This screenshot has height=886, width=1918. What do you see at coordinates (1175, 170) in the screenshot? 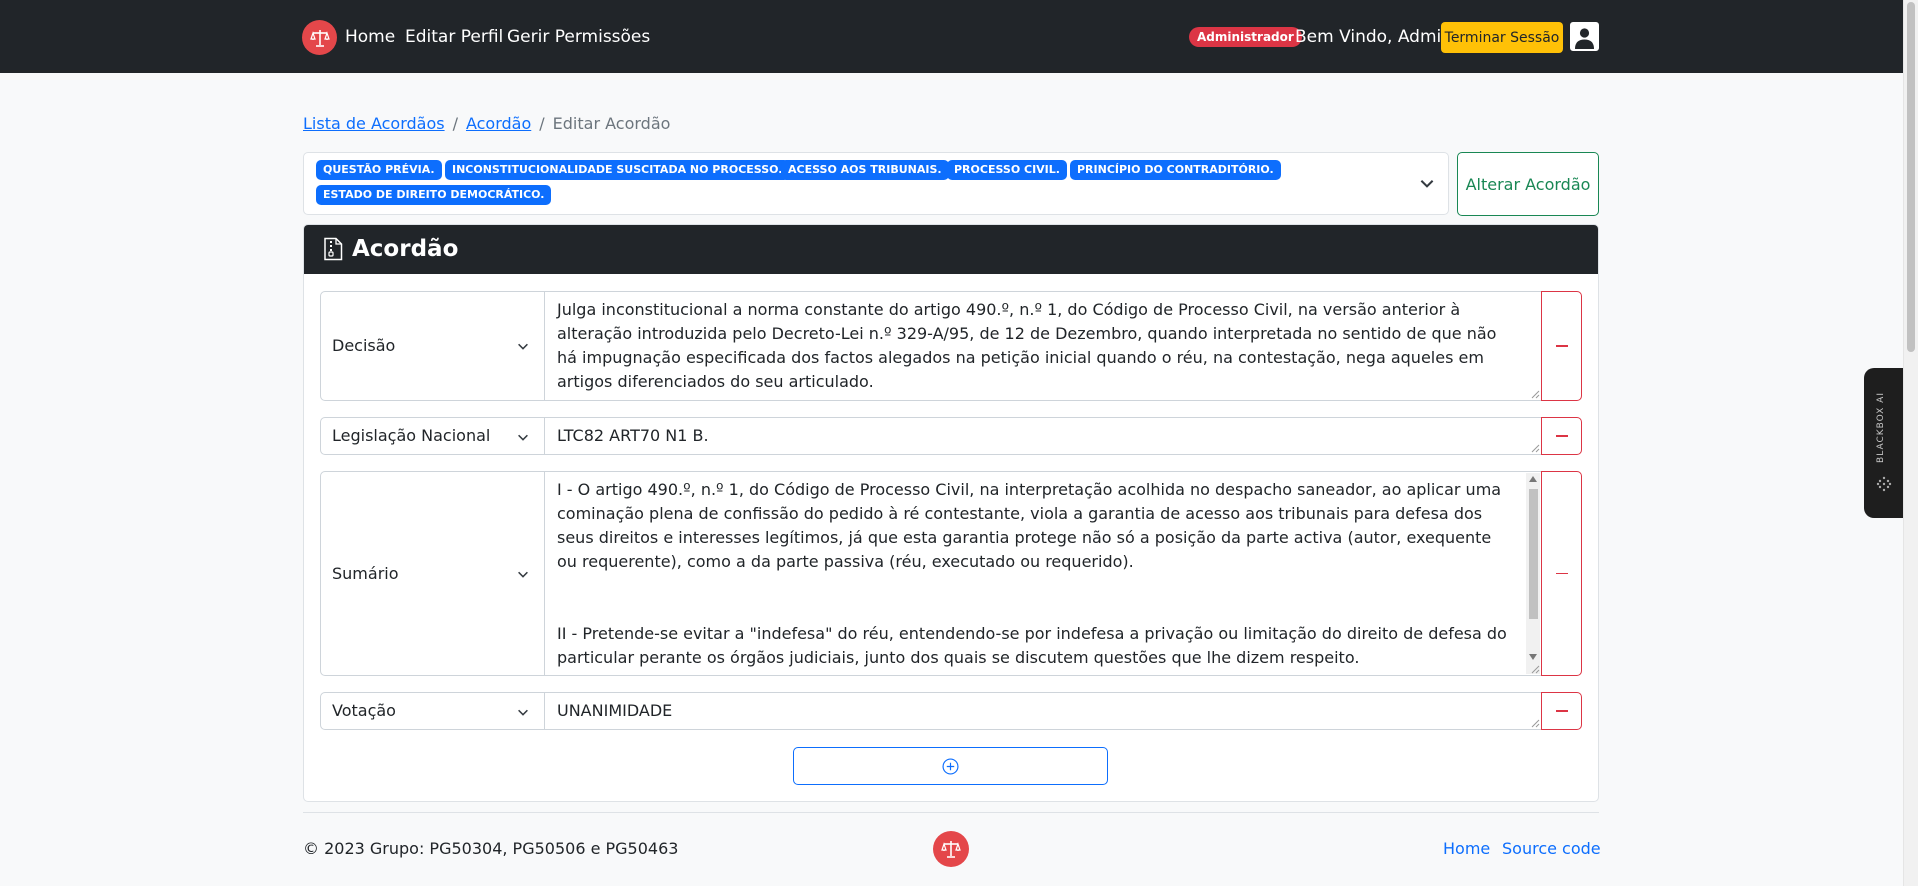
I see `tag-chip: PRINCÍPIO DO CONTRADITÓRIO.` at bounding box center [1175, 170].